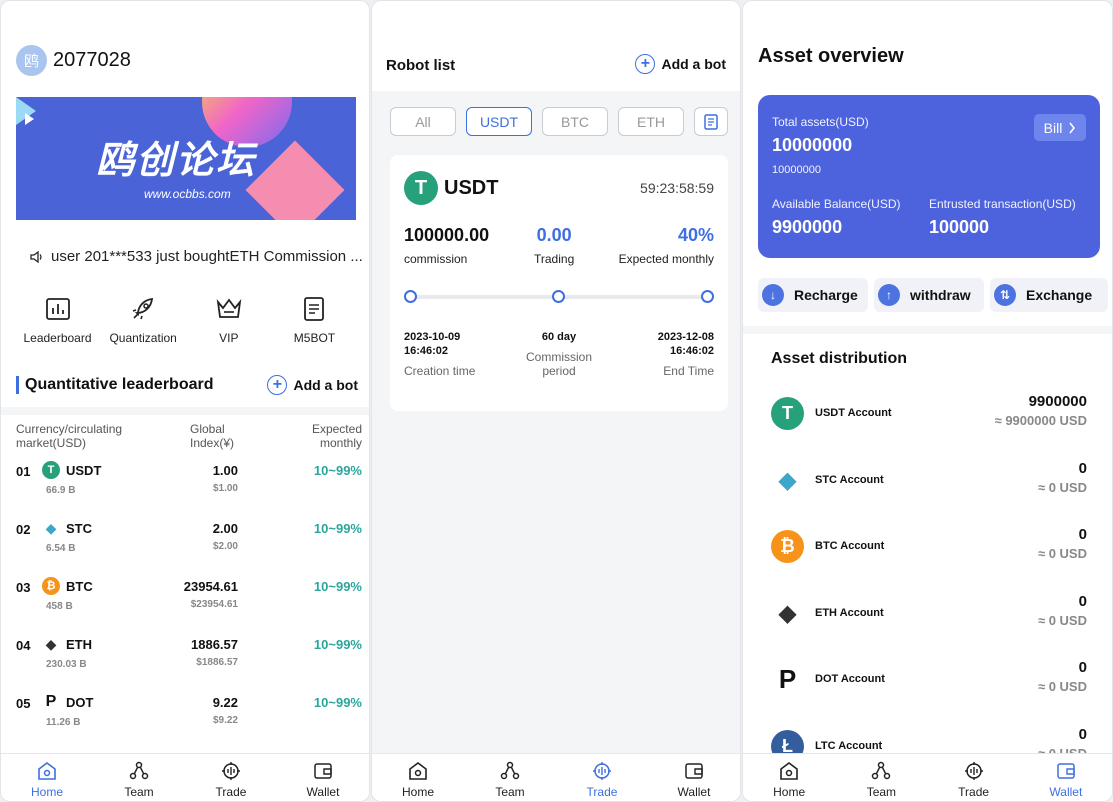 The image size is (1113, 802). What do you see at coordinates (176, 161) in the screenshot?
I see `banner-title: 鸥创论坛` at bounding box center [176, 161].